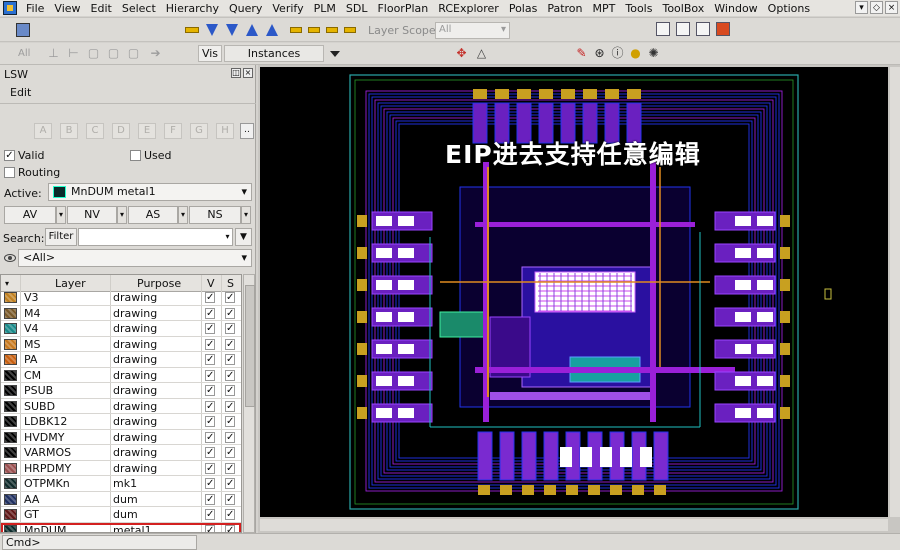  I want to click on layer-filter-b-button: B, so click(69, 131).